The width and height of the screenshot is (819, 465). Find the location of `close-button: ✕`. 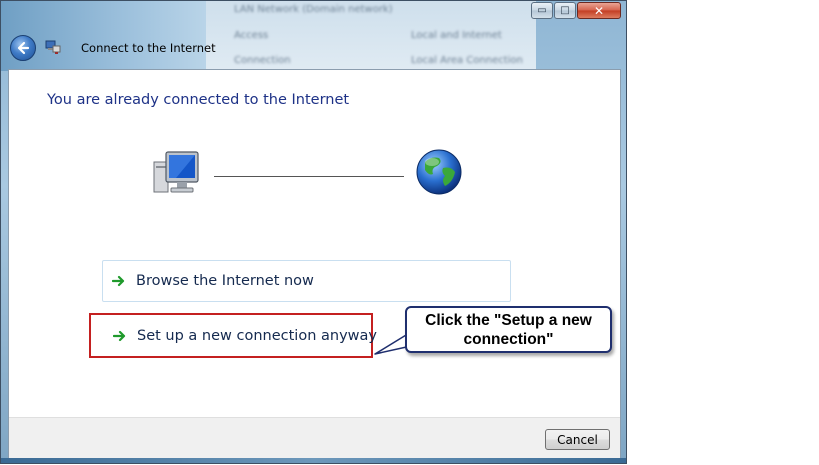

close-button: ✕ is located at coordinates (599, 10).